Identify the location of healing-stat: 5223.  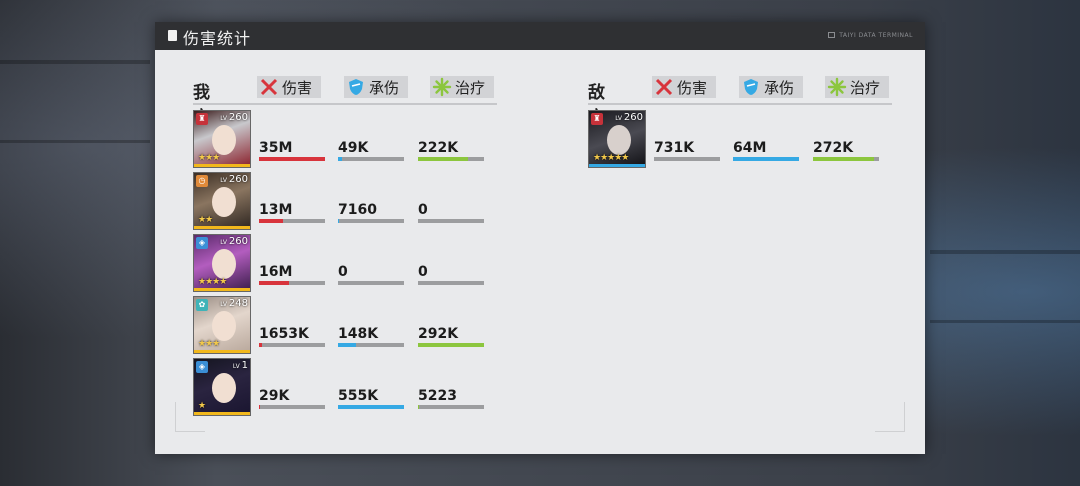
(451, 398).